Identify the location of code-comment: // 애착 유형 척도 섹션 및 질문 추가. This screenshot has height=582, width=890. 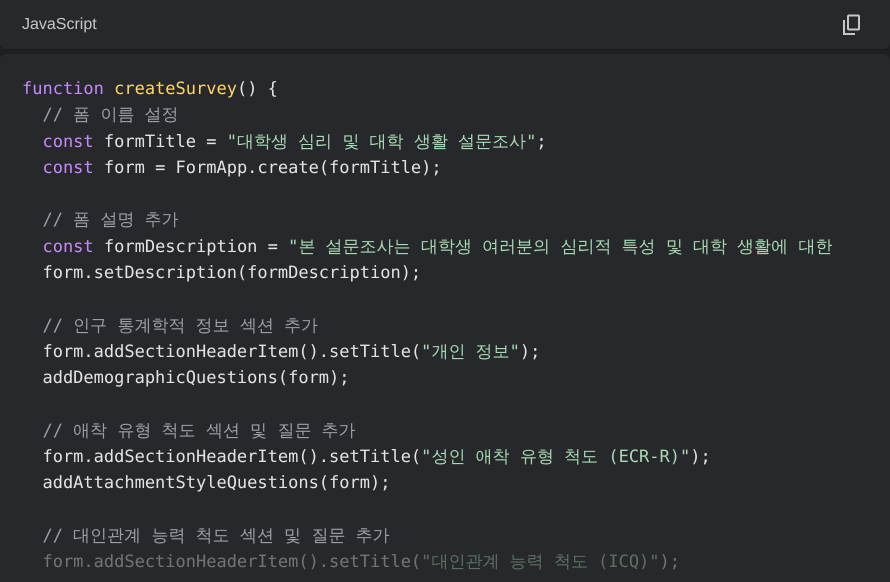
(198, 431).